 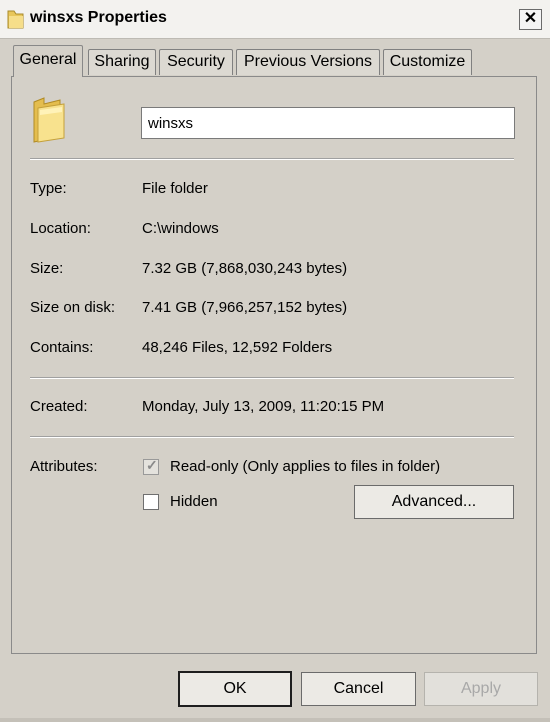 I want to click on type-label: Type:, so click(x=48, y=188).